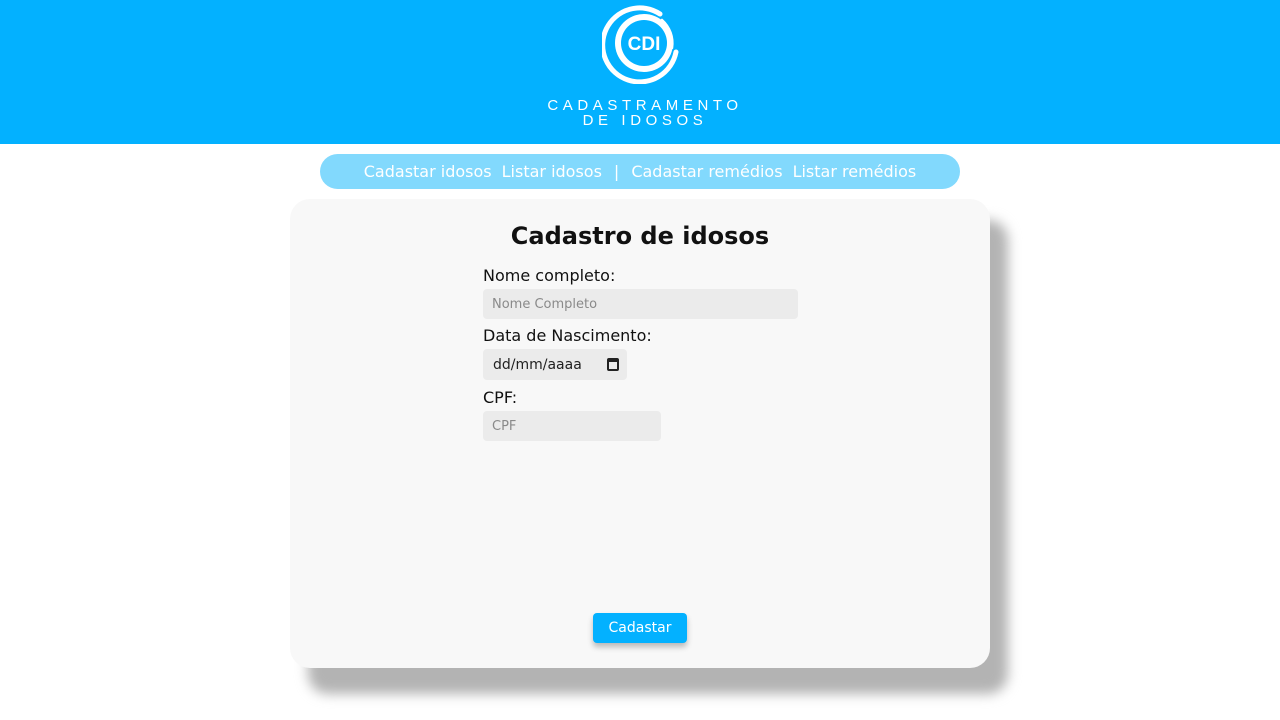  What do you see at coordinates (552, 171) in the screenshot?
I see `nav-listar-idosos: Listar idosos` at bounding box center [552, 171].